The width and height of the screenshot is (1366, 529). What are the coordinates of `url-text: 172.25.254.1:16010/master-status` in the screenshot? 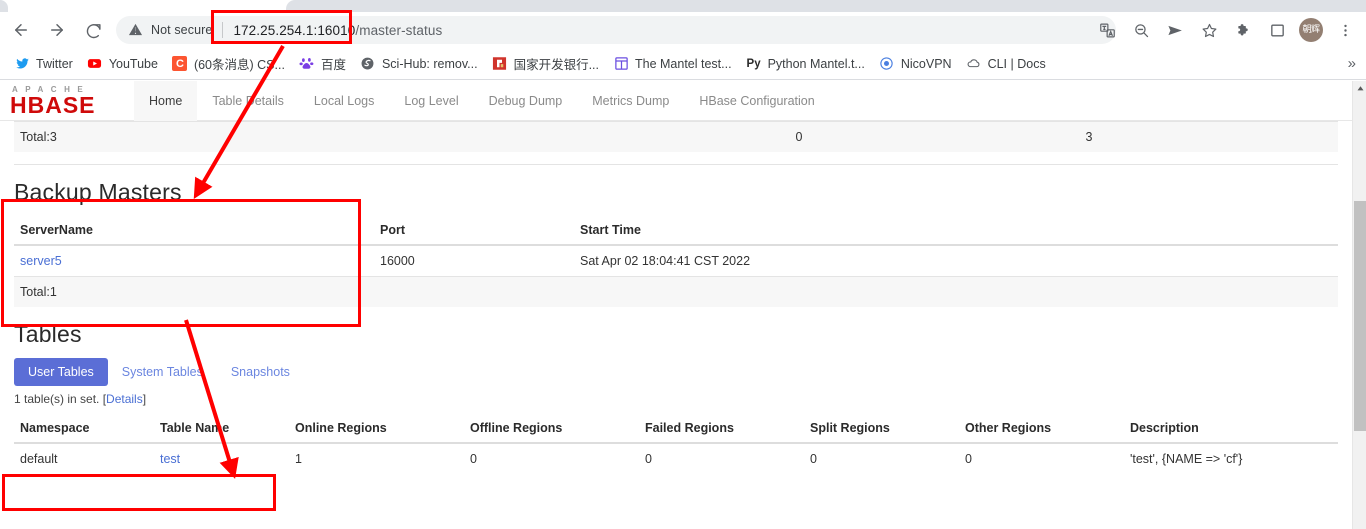 It's located at (337, 30).